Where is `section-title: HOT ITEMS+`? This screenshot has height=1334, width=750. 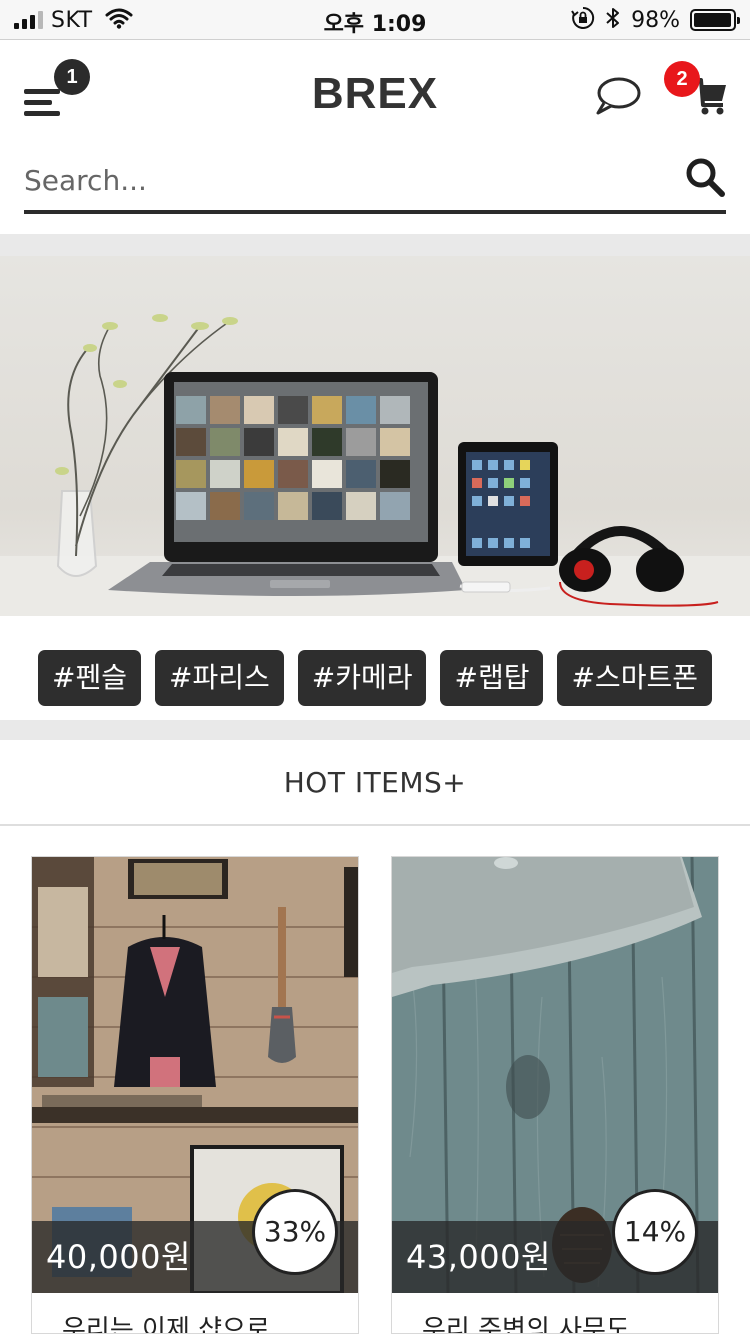
section-title: HOT ITEMS+ is located at coordinates (375, 783).